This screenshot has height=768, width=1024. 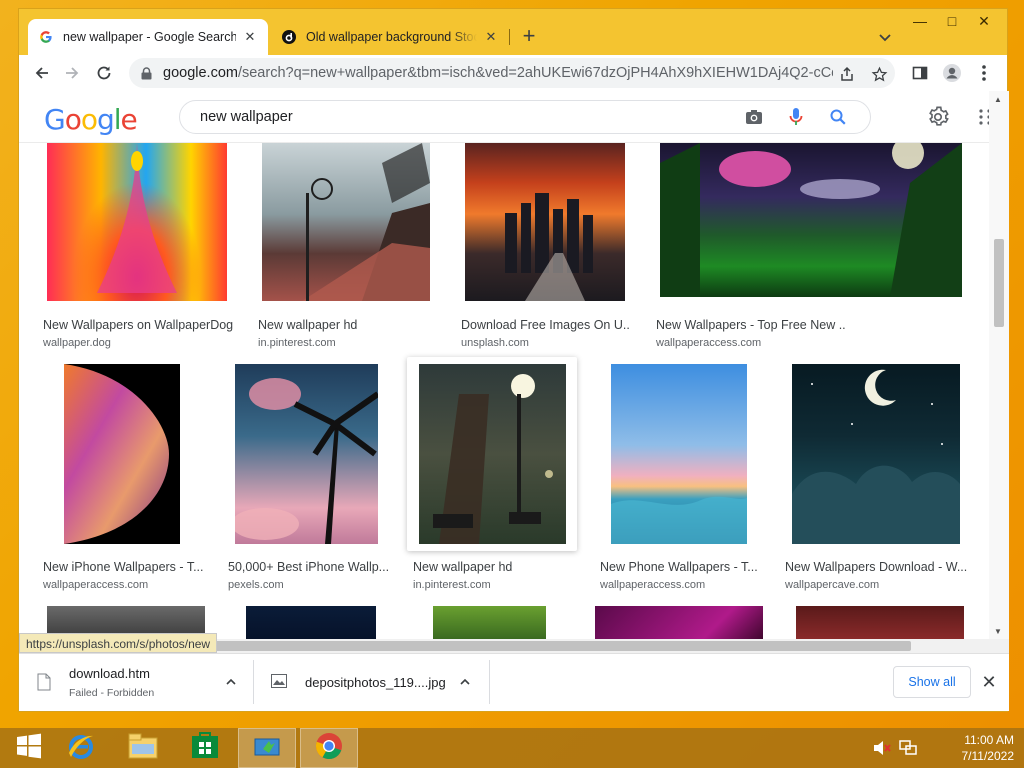 I want to click on show-all-button: Show all, so click(x=932, y=682).